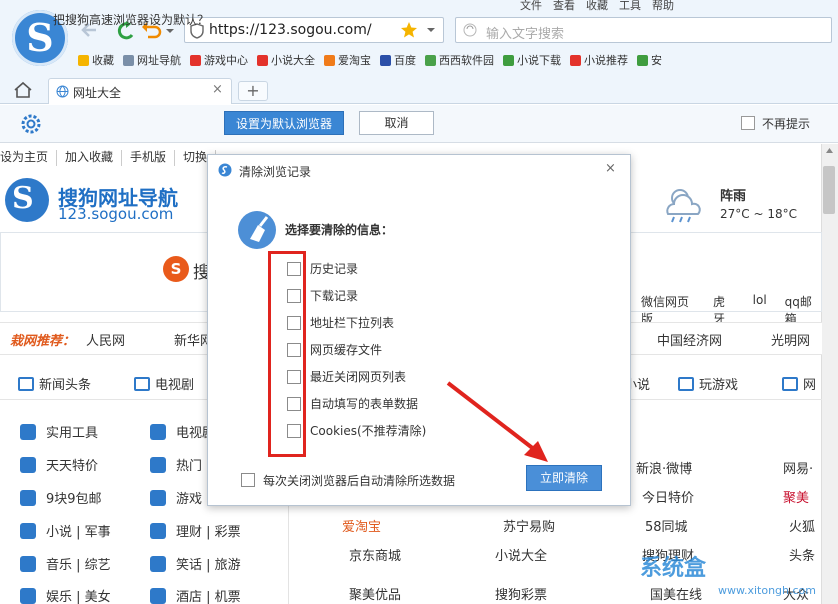 Image resolution: width=838 pixels, height=604 pixels. I want to click on bookmark-item: 爱淘宝, so click(347, 60).